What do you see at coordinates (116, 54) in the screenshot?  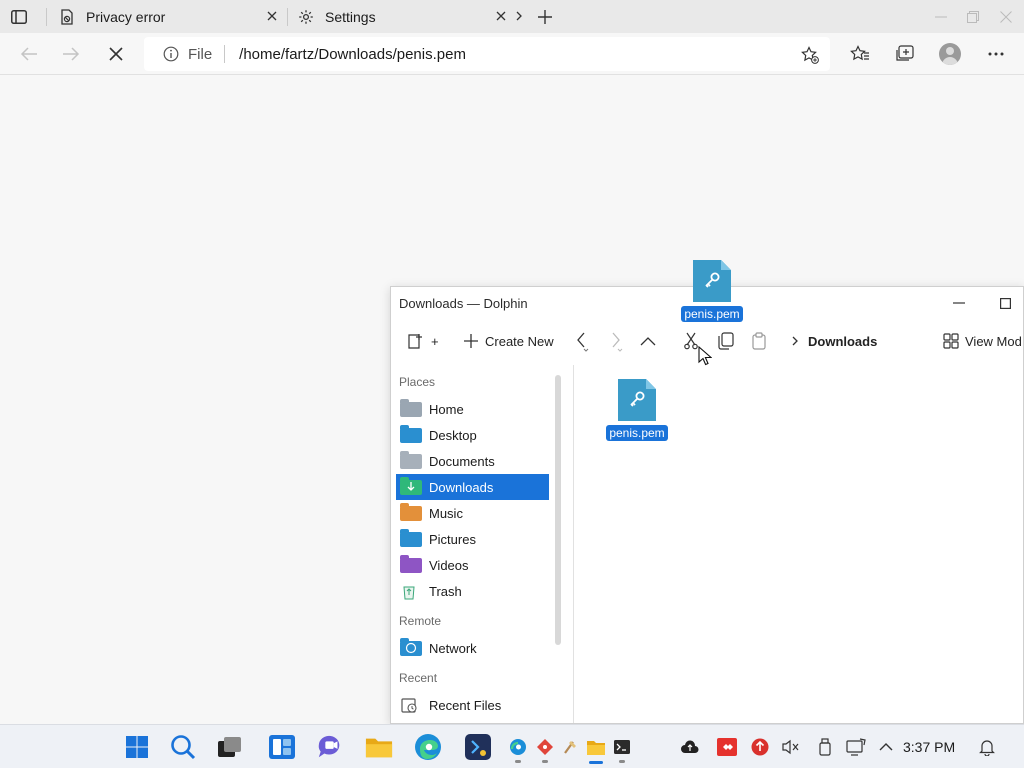 I see `stop-loading-icon` at bounding box center [116, 54].